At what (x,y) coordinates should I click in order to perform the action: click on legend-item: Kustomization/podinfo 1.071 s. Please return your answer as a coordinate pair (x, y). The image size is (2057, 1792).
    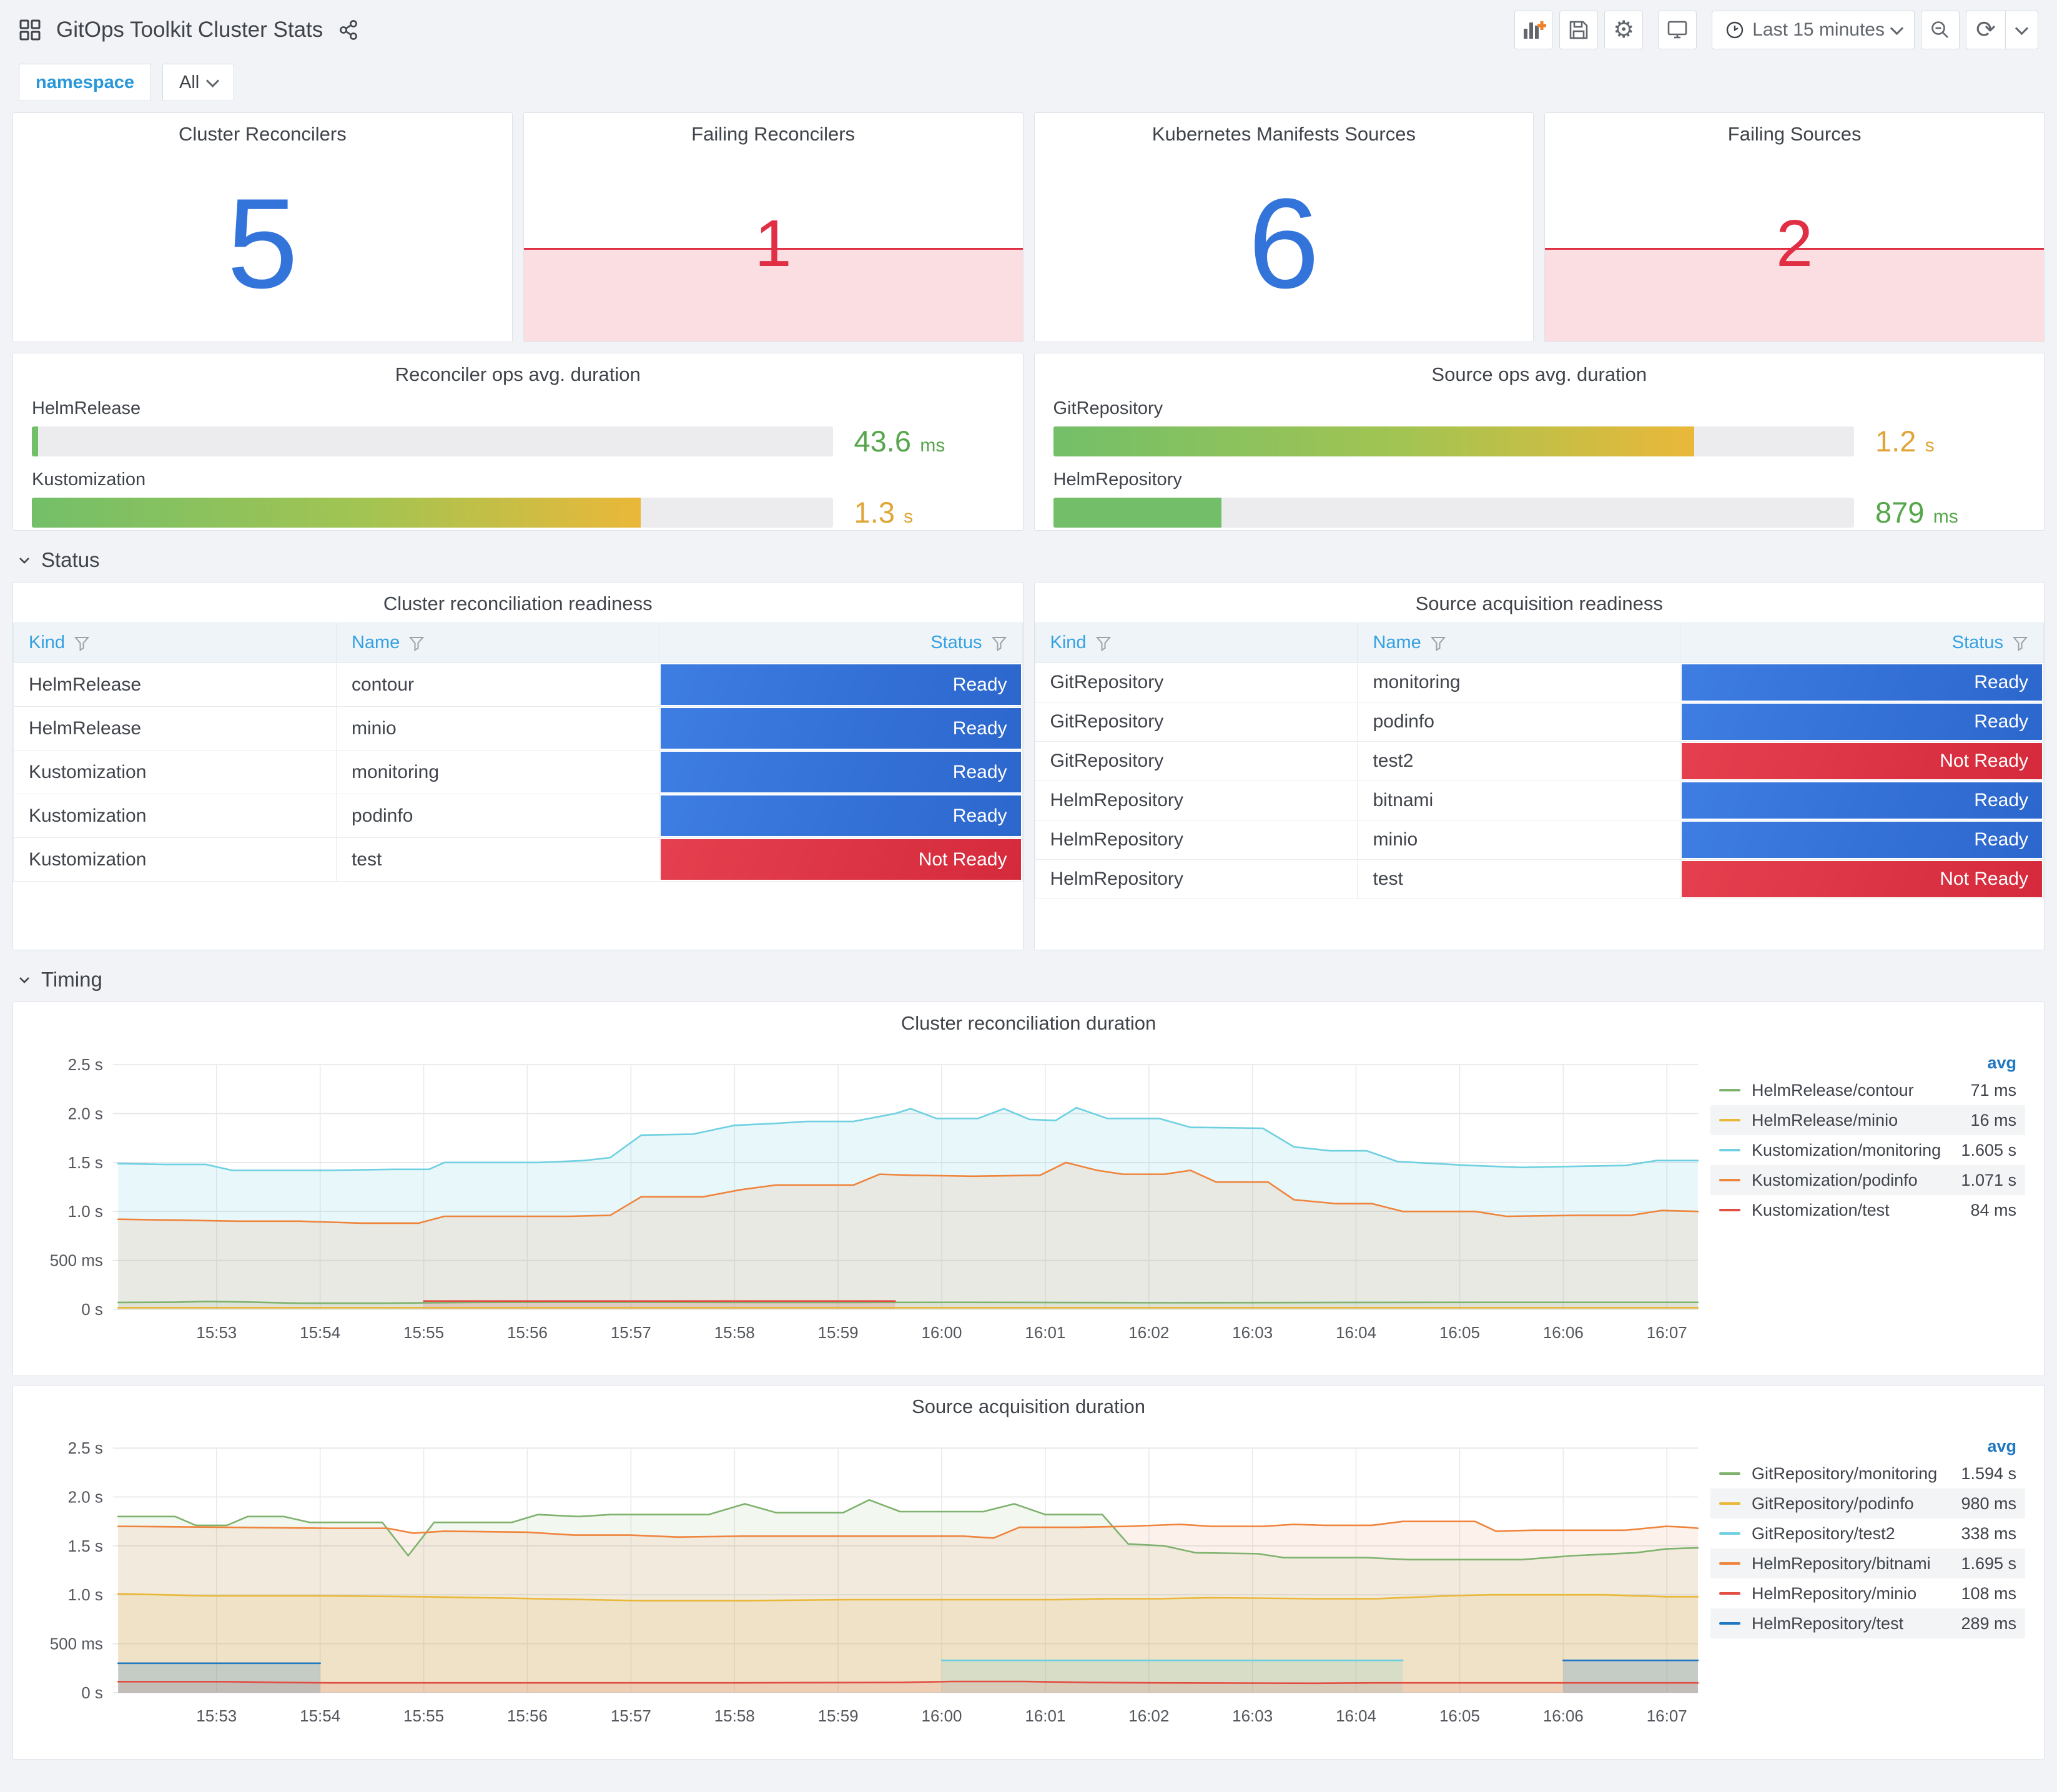
    Looking at the image, I should click on (1867, 1180).